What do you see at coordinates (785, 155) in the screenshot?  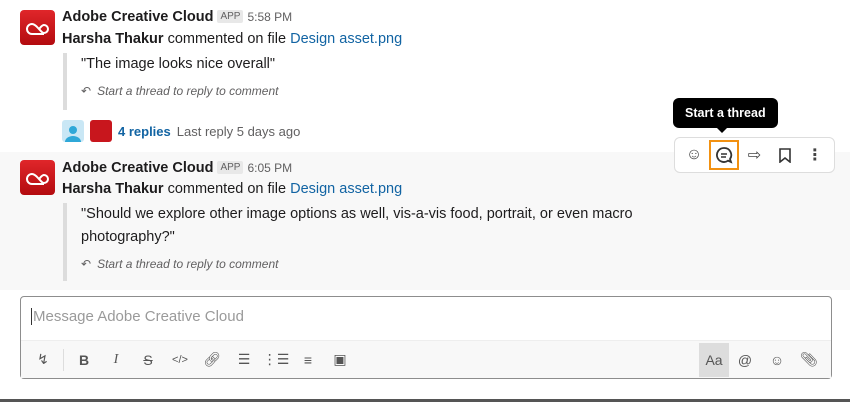 I see `bookmark-icon` at bounding box center [785, 155].